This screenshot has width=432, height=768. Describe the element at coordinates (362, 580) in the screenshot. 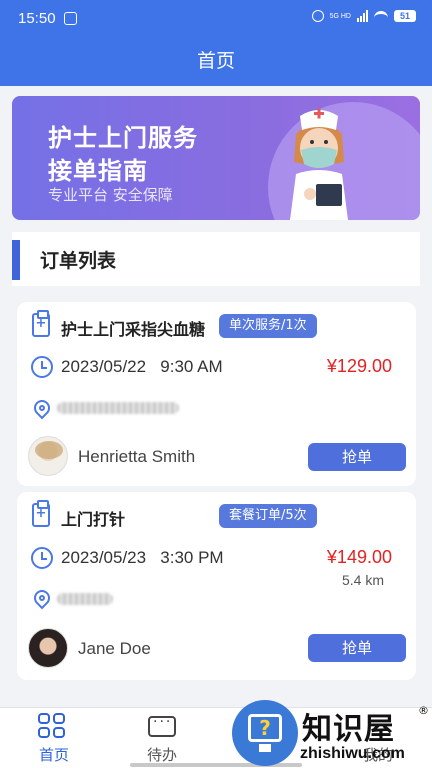

I see `order-distance: 5.4 km` at that location.